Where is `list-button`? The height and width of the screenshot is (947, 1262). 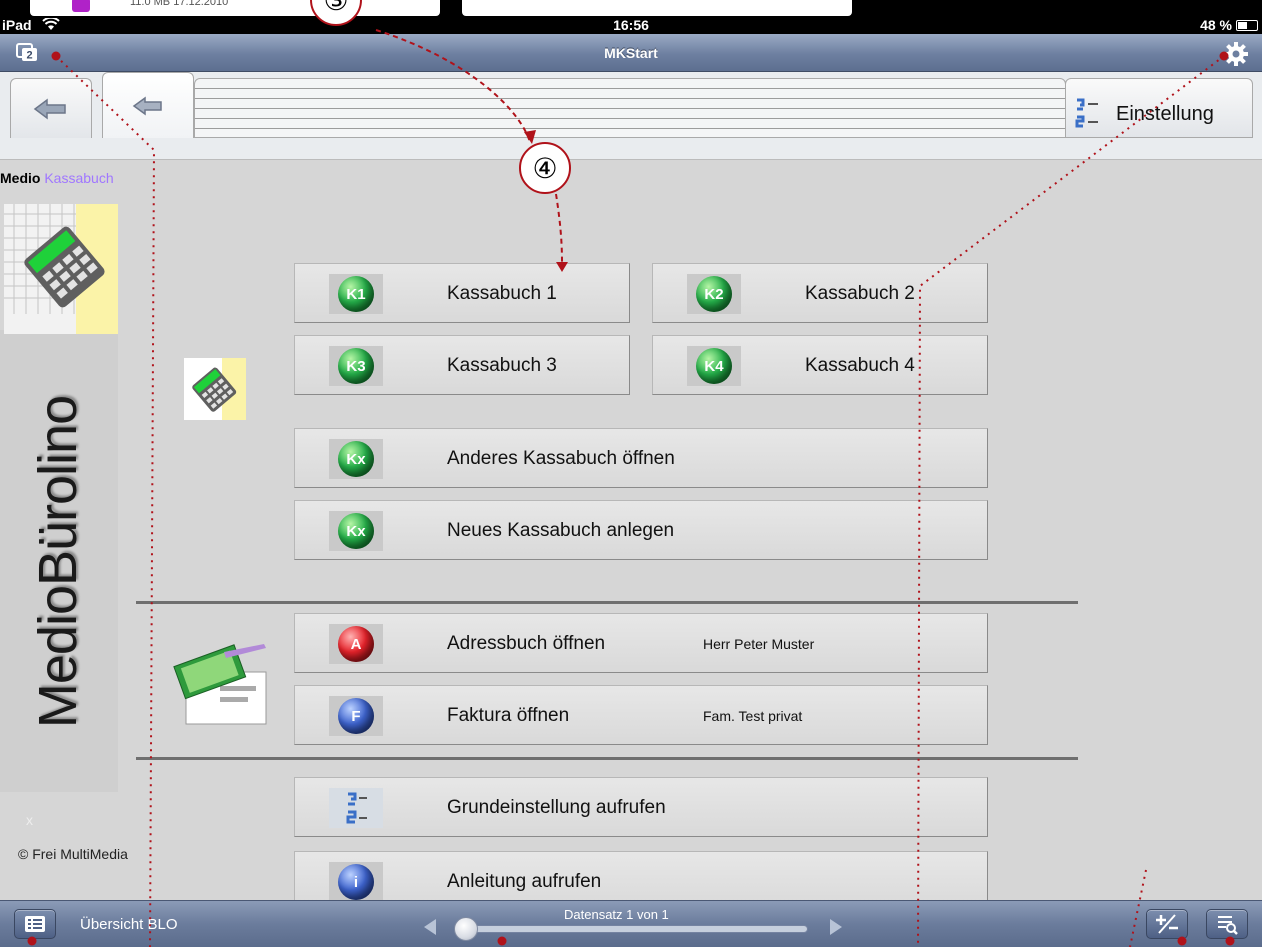
list-button is located at coordinates (35, 924).